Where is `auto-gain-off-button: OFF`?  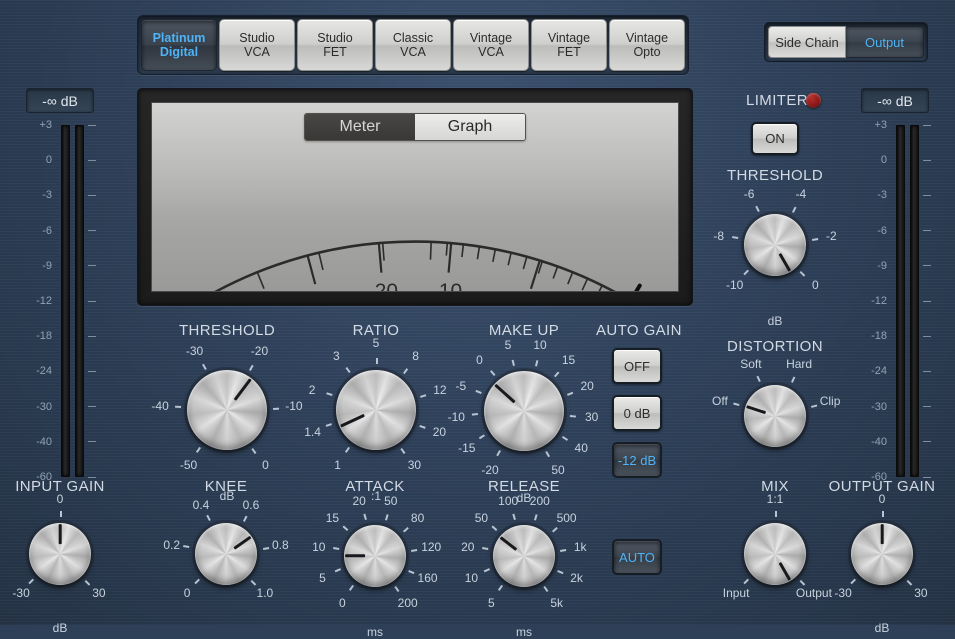 auto-gain-off-button: OFF is located at coordinates (637, 366).